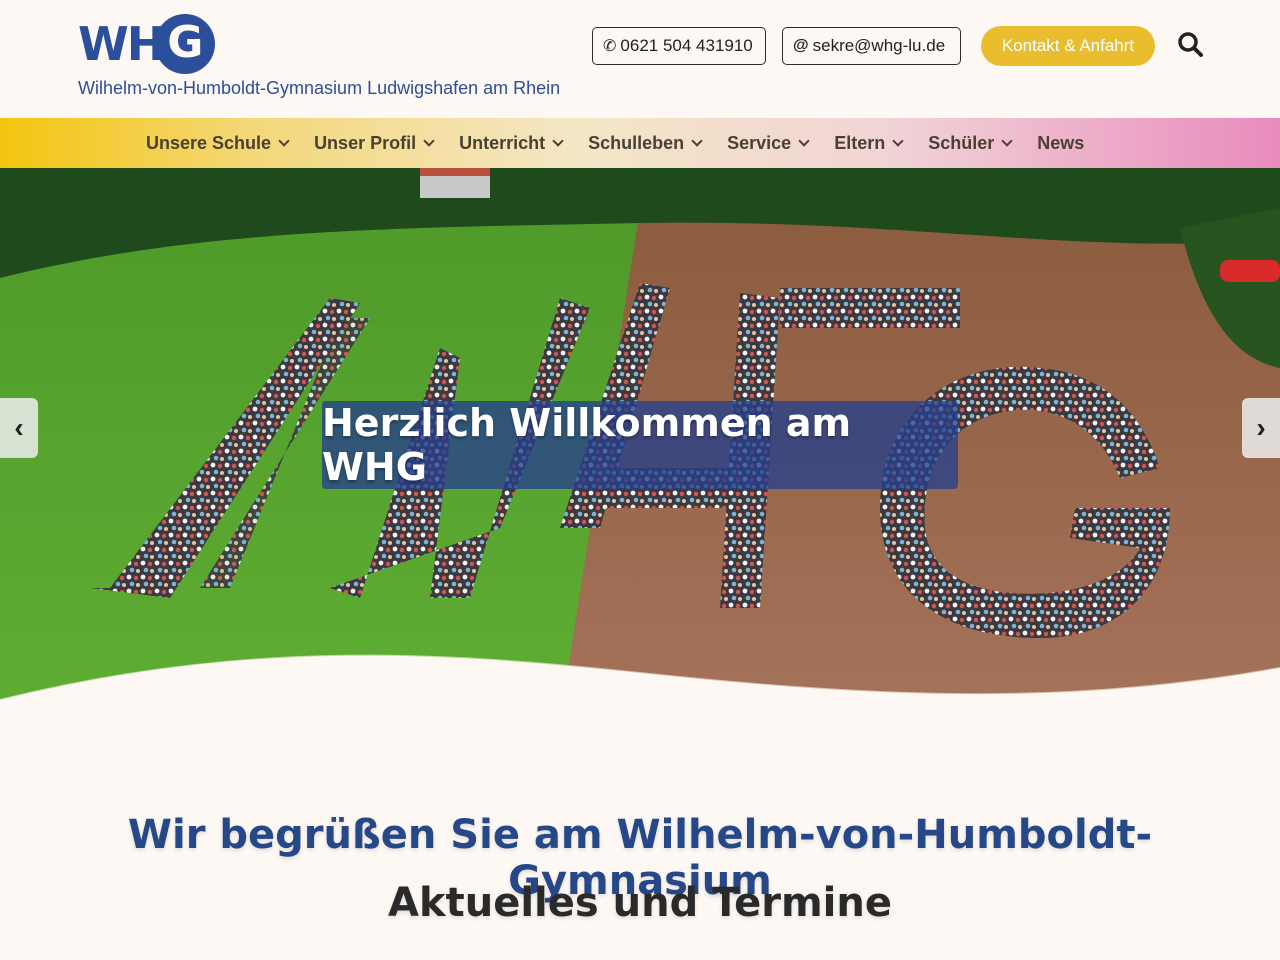 Image resolution: width=1280 pixels, height=960 pixels. I want to click on nav-item-schueler: Schüler, so click(970, 143).